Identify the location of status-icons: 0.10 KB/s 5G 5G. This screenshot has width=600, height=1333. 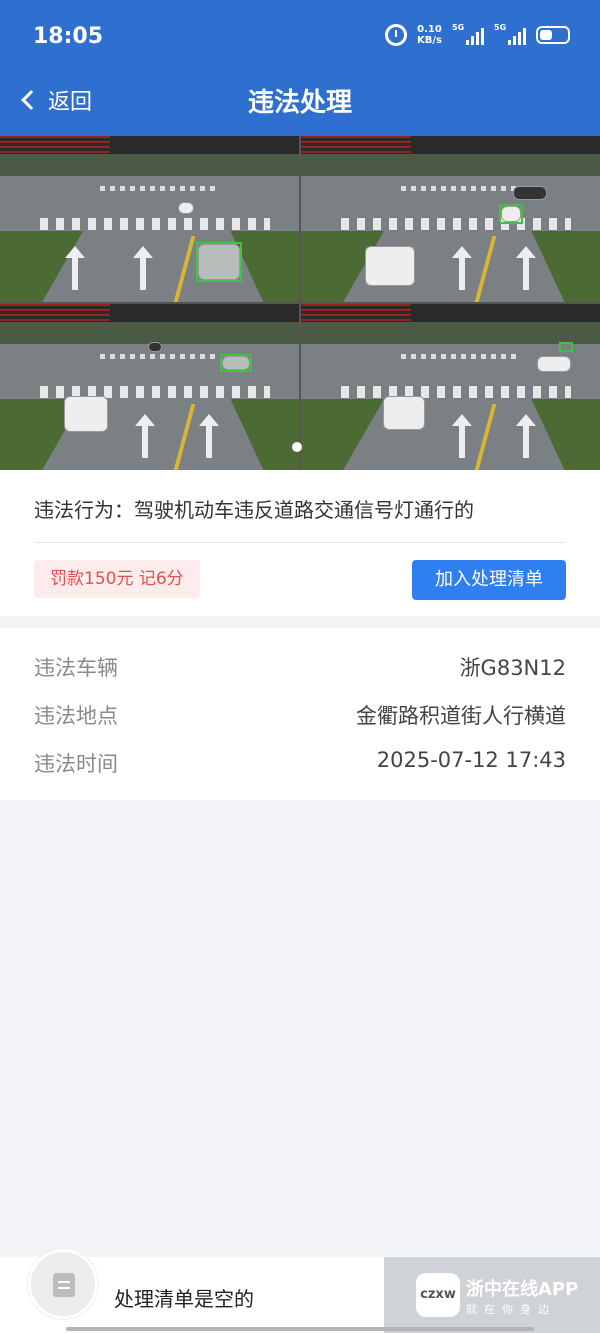
(477, 34).